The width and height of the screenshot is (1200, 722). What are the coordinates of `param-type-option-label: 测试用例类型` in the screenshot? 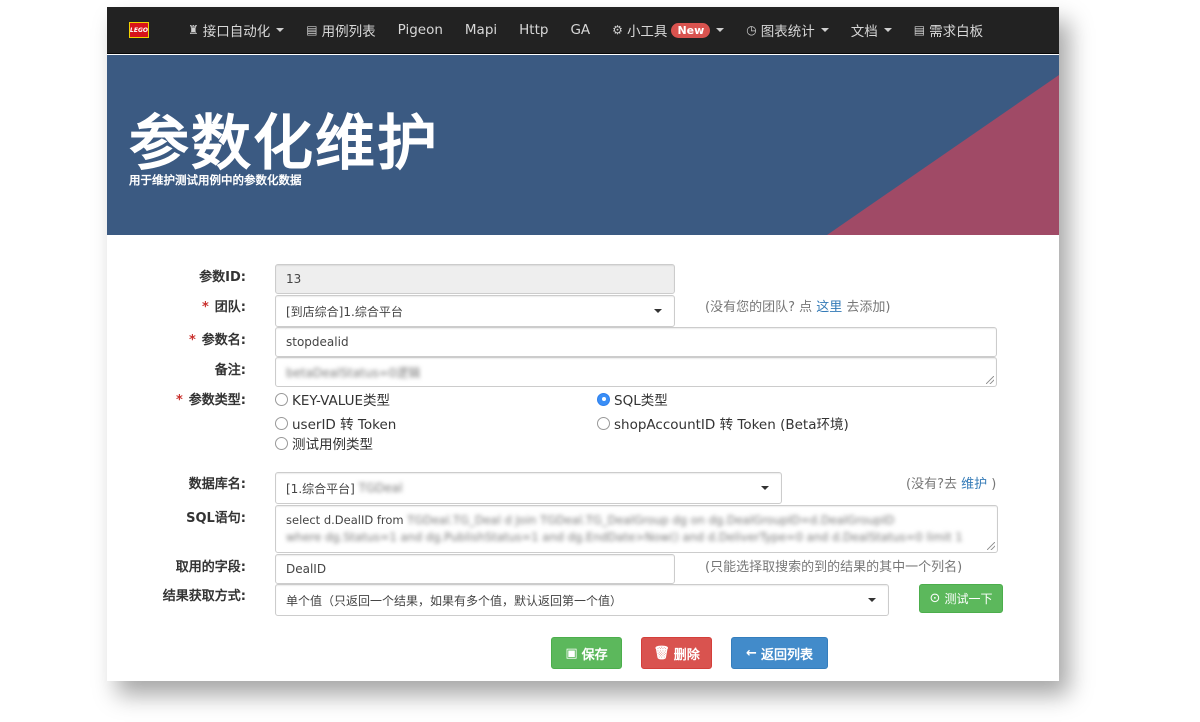 It's located at (332, 445).